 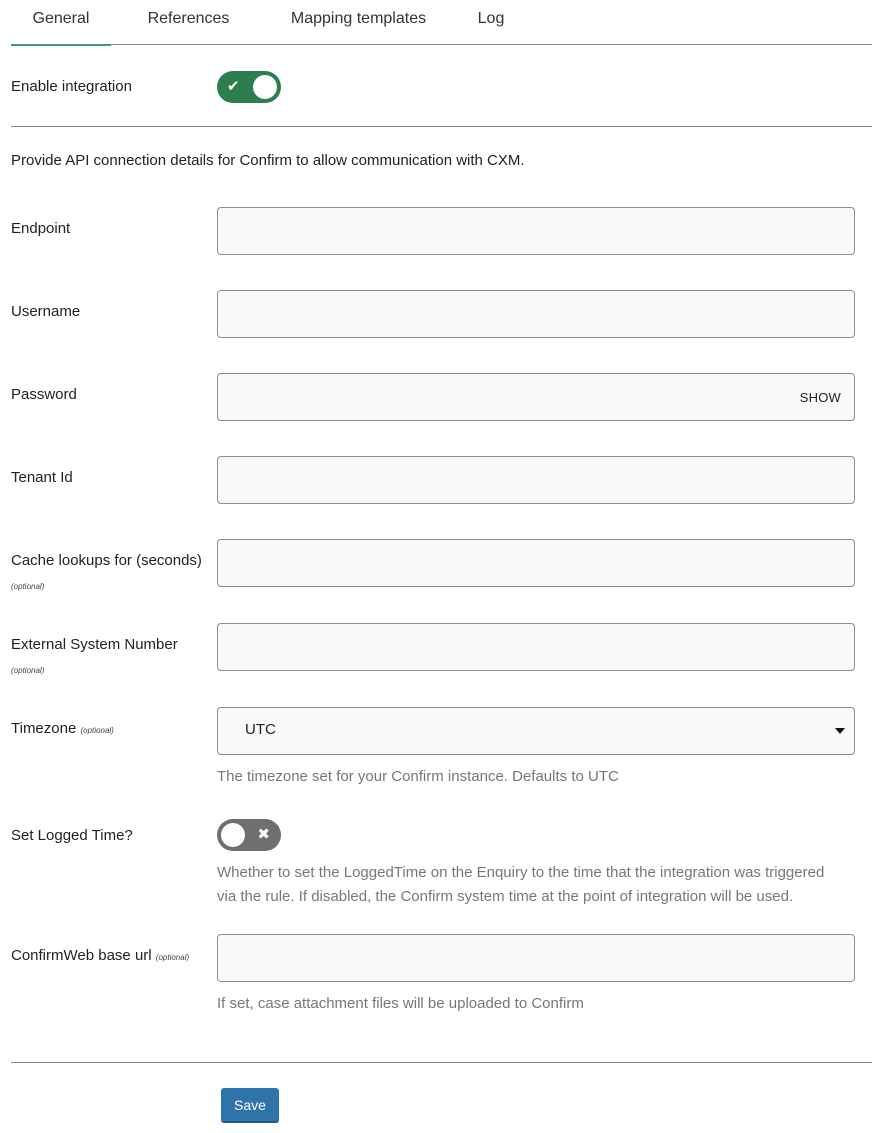 I want to click on password-field-wrapper: SHOW, so click(x=536, y=397).